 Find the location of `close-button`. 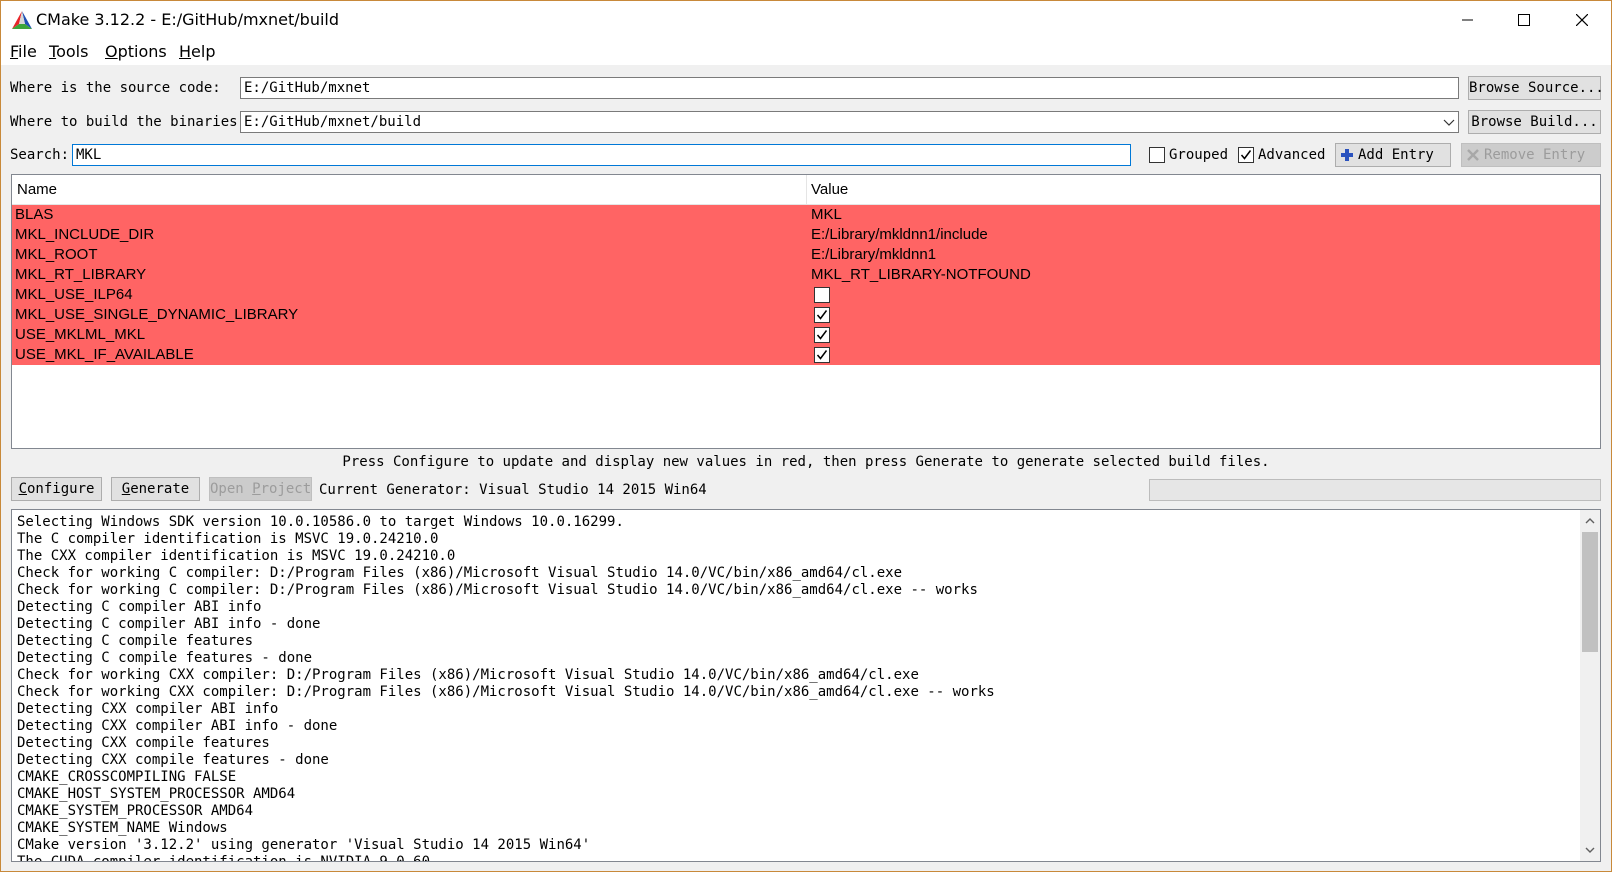

close-button is located at coordinates (1582, 20).